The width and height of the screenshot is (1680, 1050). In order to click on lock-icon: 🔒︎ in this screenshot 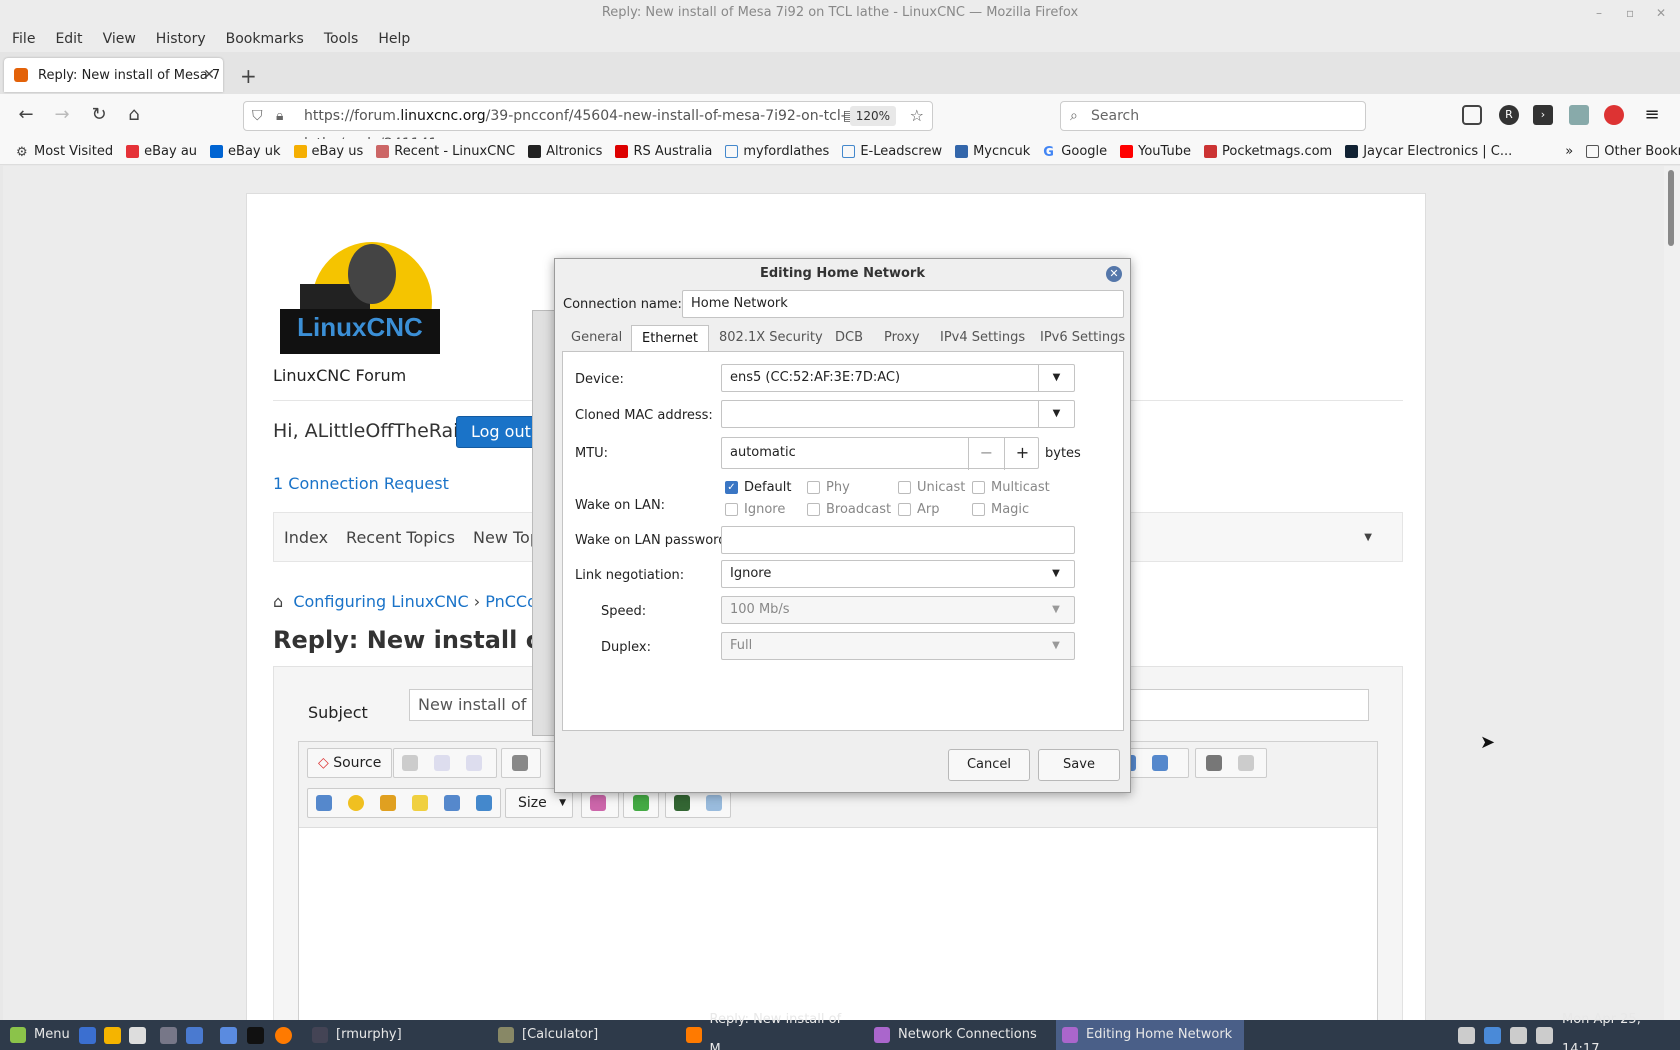, I will do `click(279, 116)`.